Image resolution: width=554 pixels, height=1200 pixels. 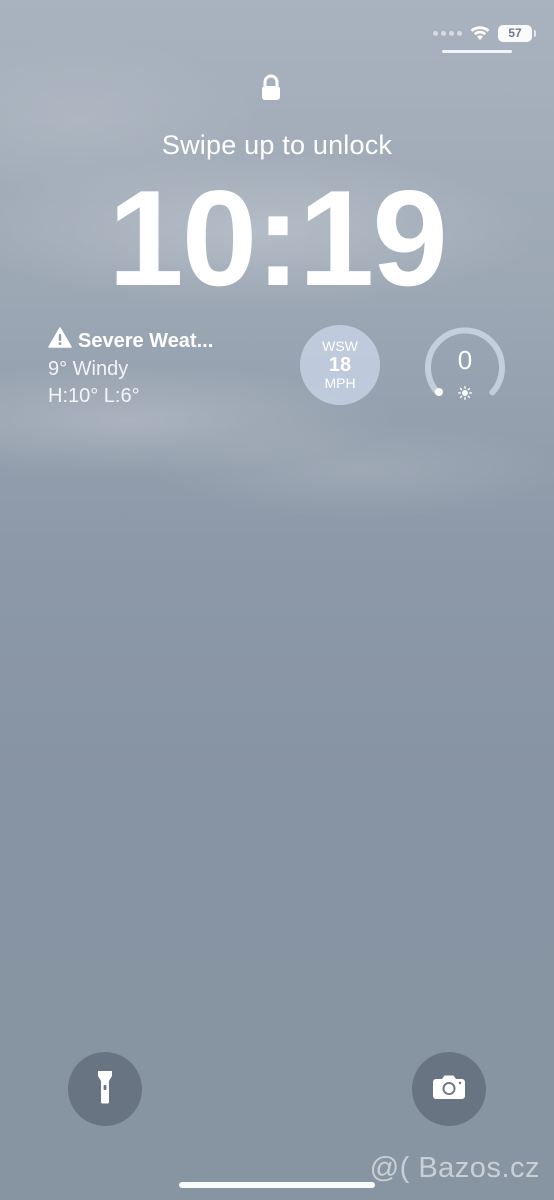 I want to click on uv-index-widget: 0, so click(x=465, y=365).